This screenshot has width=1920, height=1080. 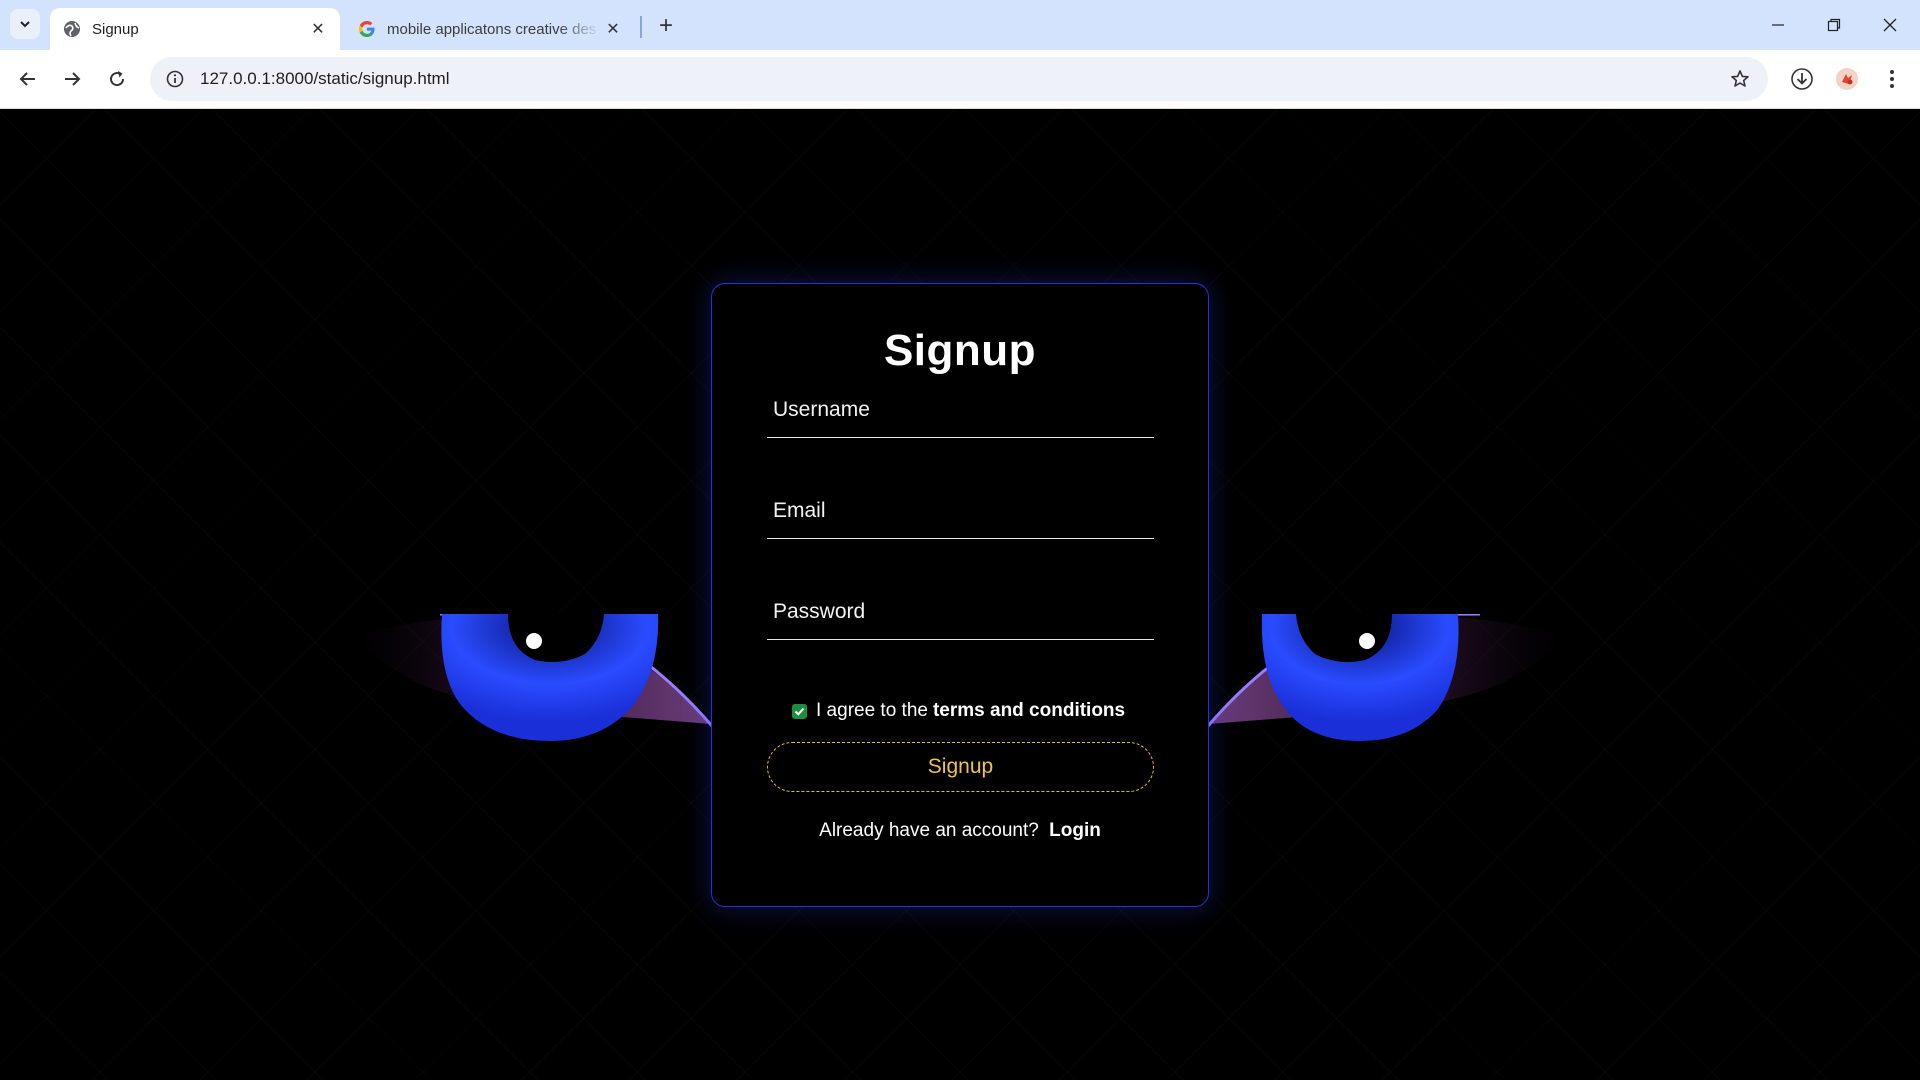 I want to click on right-eye-illustration, so click(x=1387, y=677).